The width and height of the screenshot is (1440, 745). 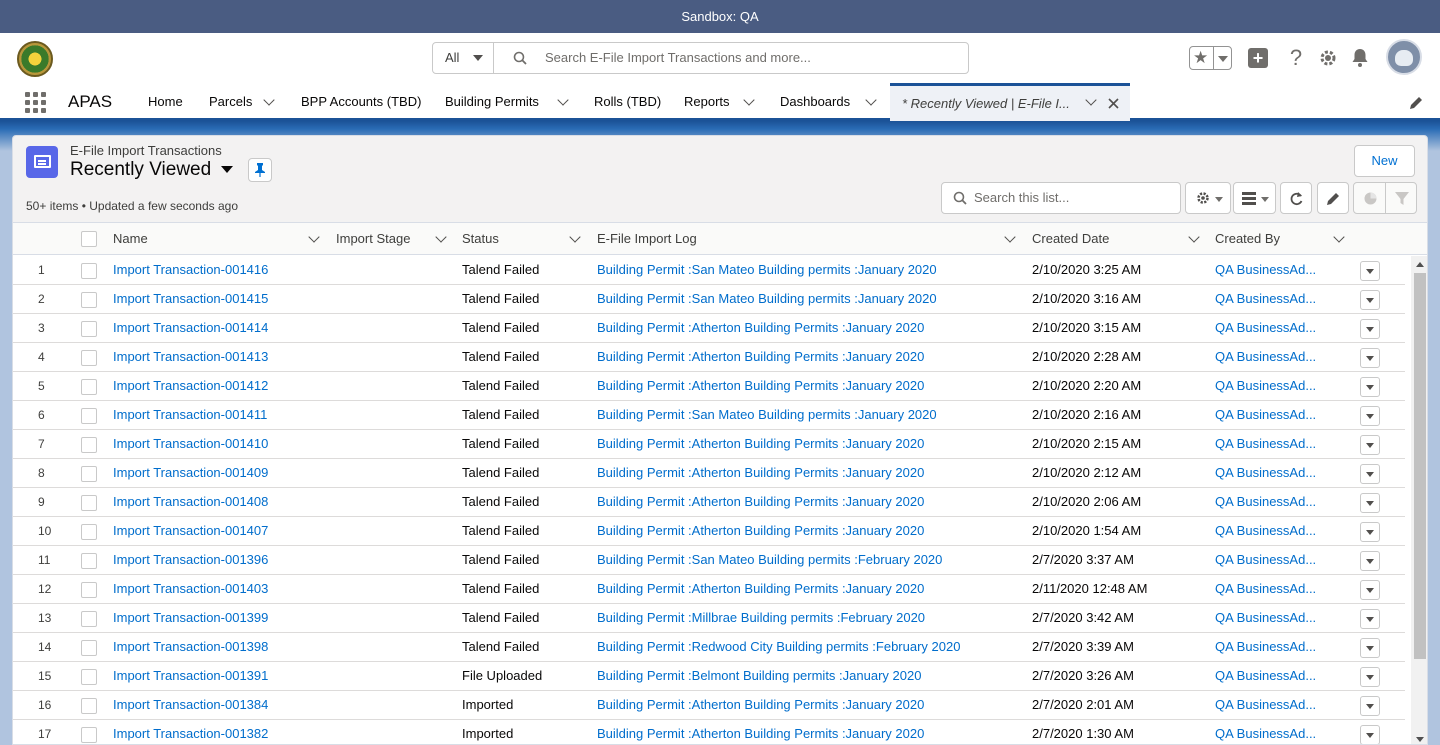 What do you see at coordinates (1208, 198) in the screenshot?
I see `list-settings-button` at bounding box center [1208, 198].